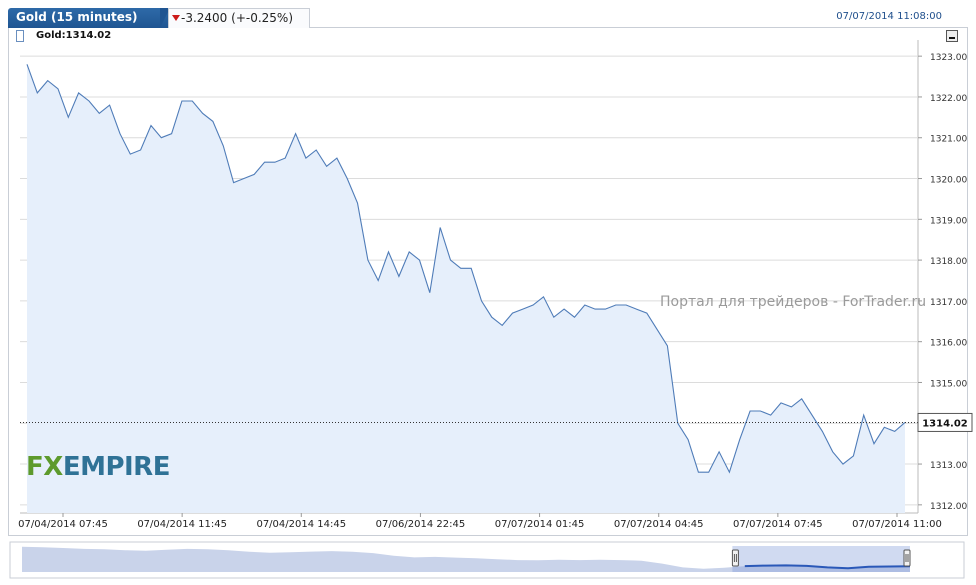 The image size is (976, 585). I want to click on instrument-tab: Gold (15 minutes), so click(88, 18).